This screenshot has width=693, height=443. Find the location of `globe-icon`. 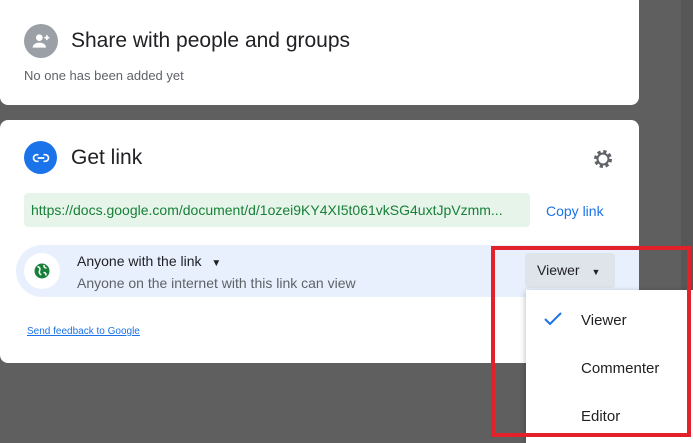

globe-icon is located at coordinates (42, 271).